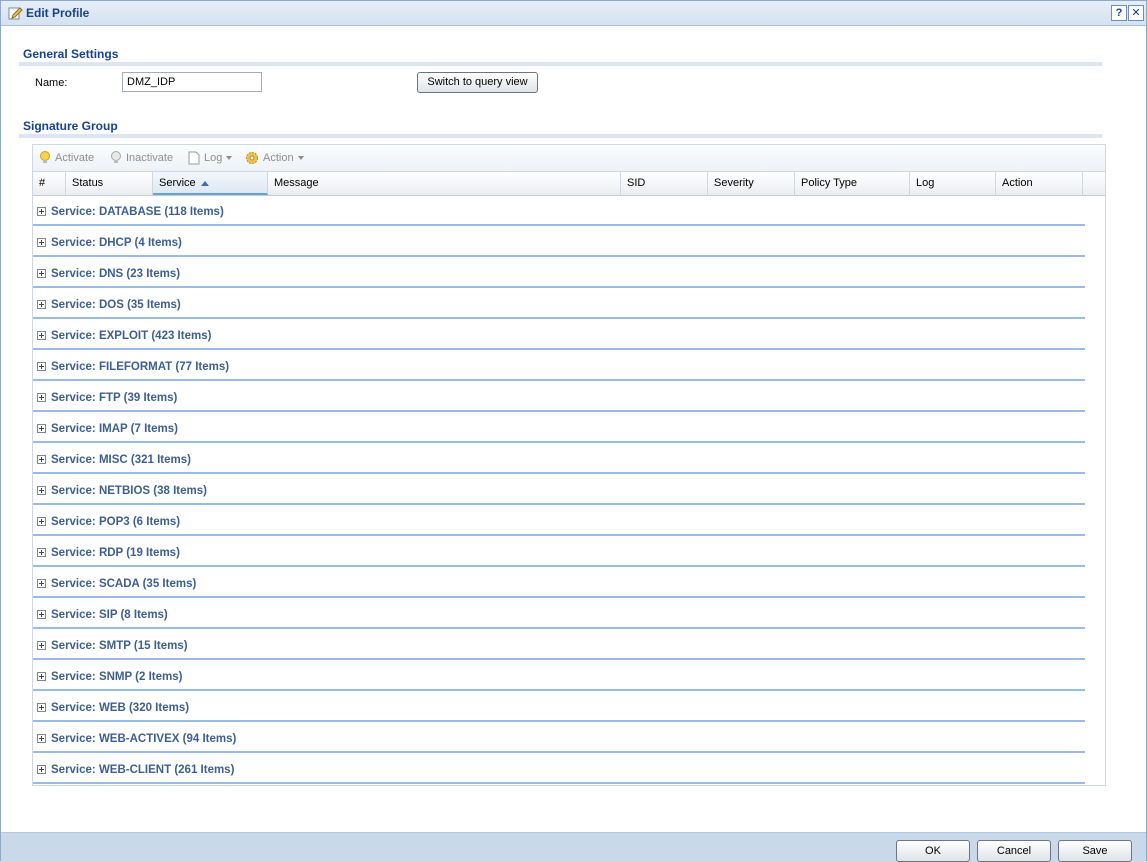 The width and height of the screenshot is (1147, 862). Describe the element at coordinates (559, 396) in the screenshot. I see `service-group-row: Service: FTP (39 Items)` at that location.